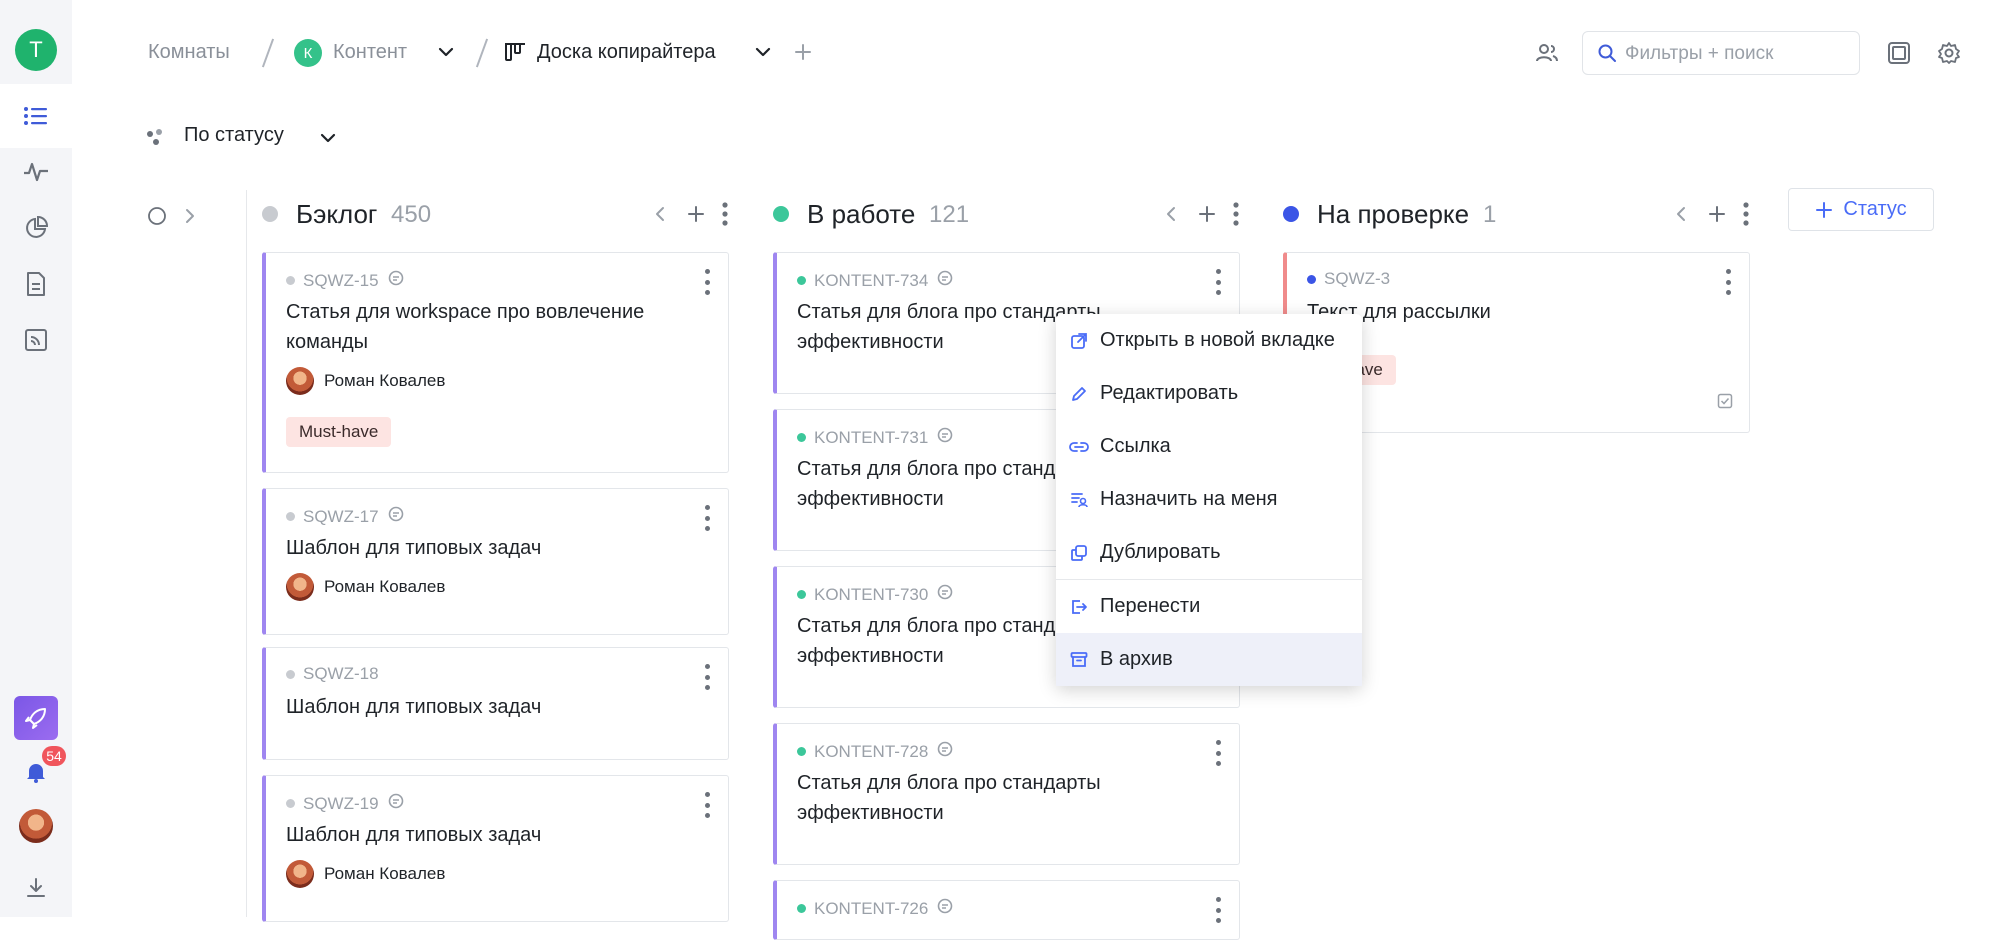 The width and height of the screenshot is (2000, 940). Describe the element at coordinates (1150, 606) in the screenshot. I see `menu-item-label: Перенести` at that location.